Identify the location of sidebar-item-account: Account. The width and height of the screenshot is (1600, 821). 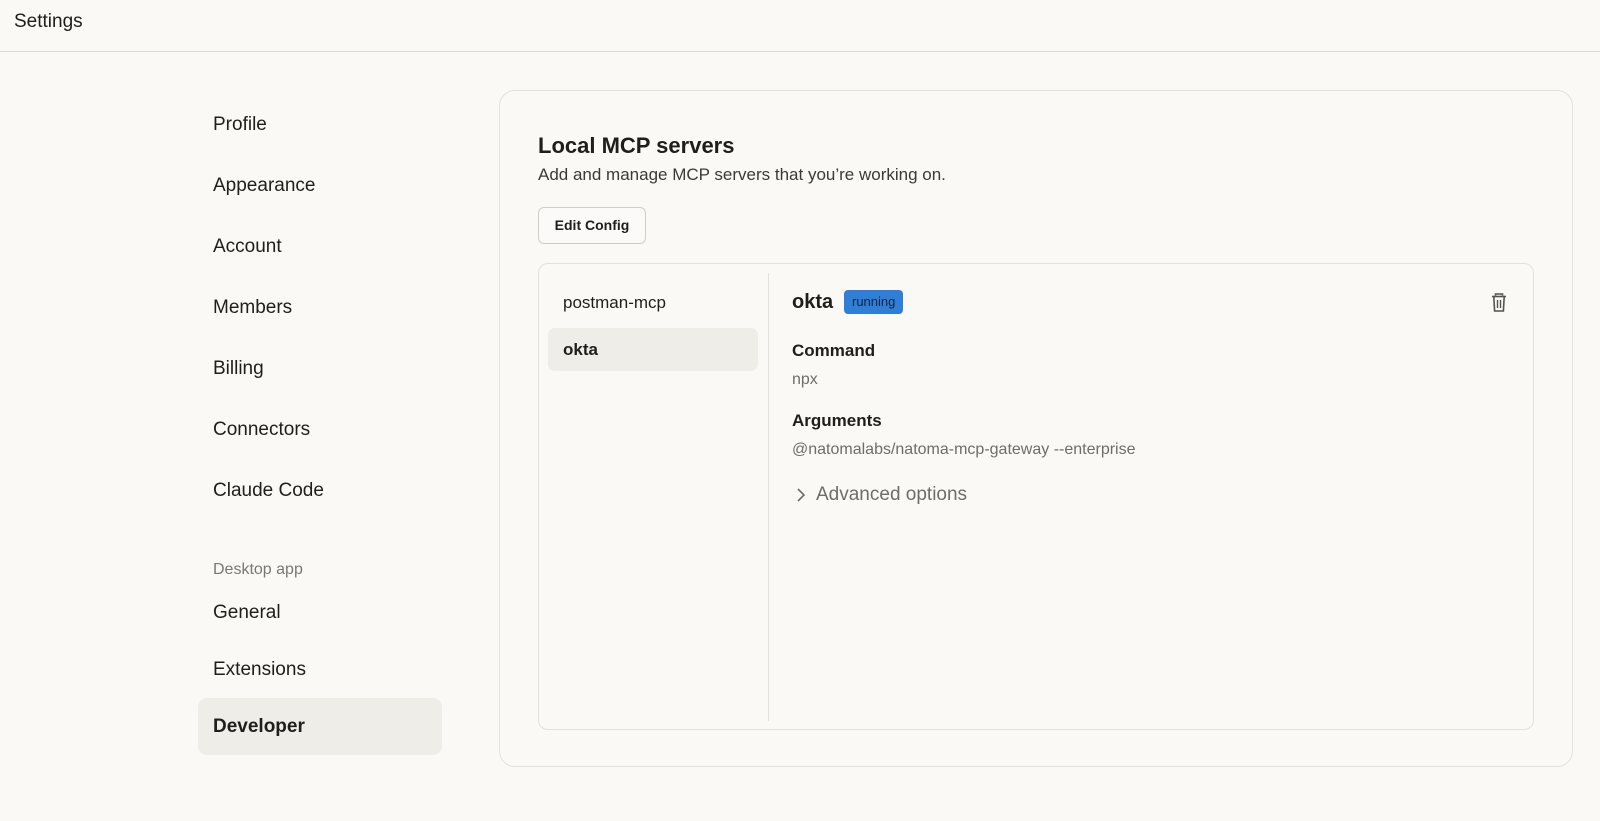
(320, 246).